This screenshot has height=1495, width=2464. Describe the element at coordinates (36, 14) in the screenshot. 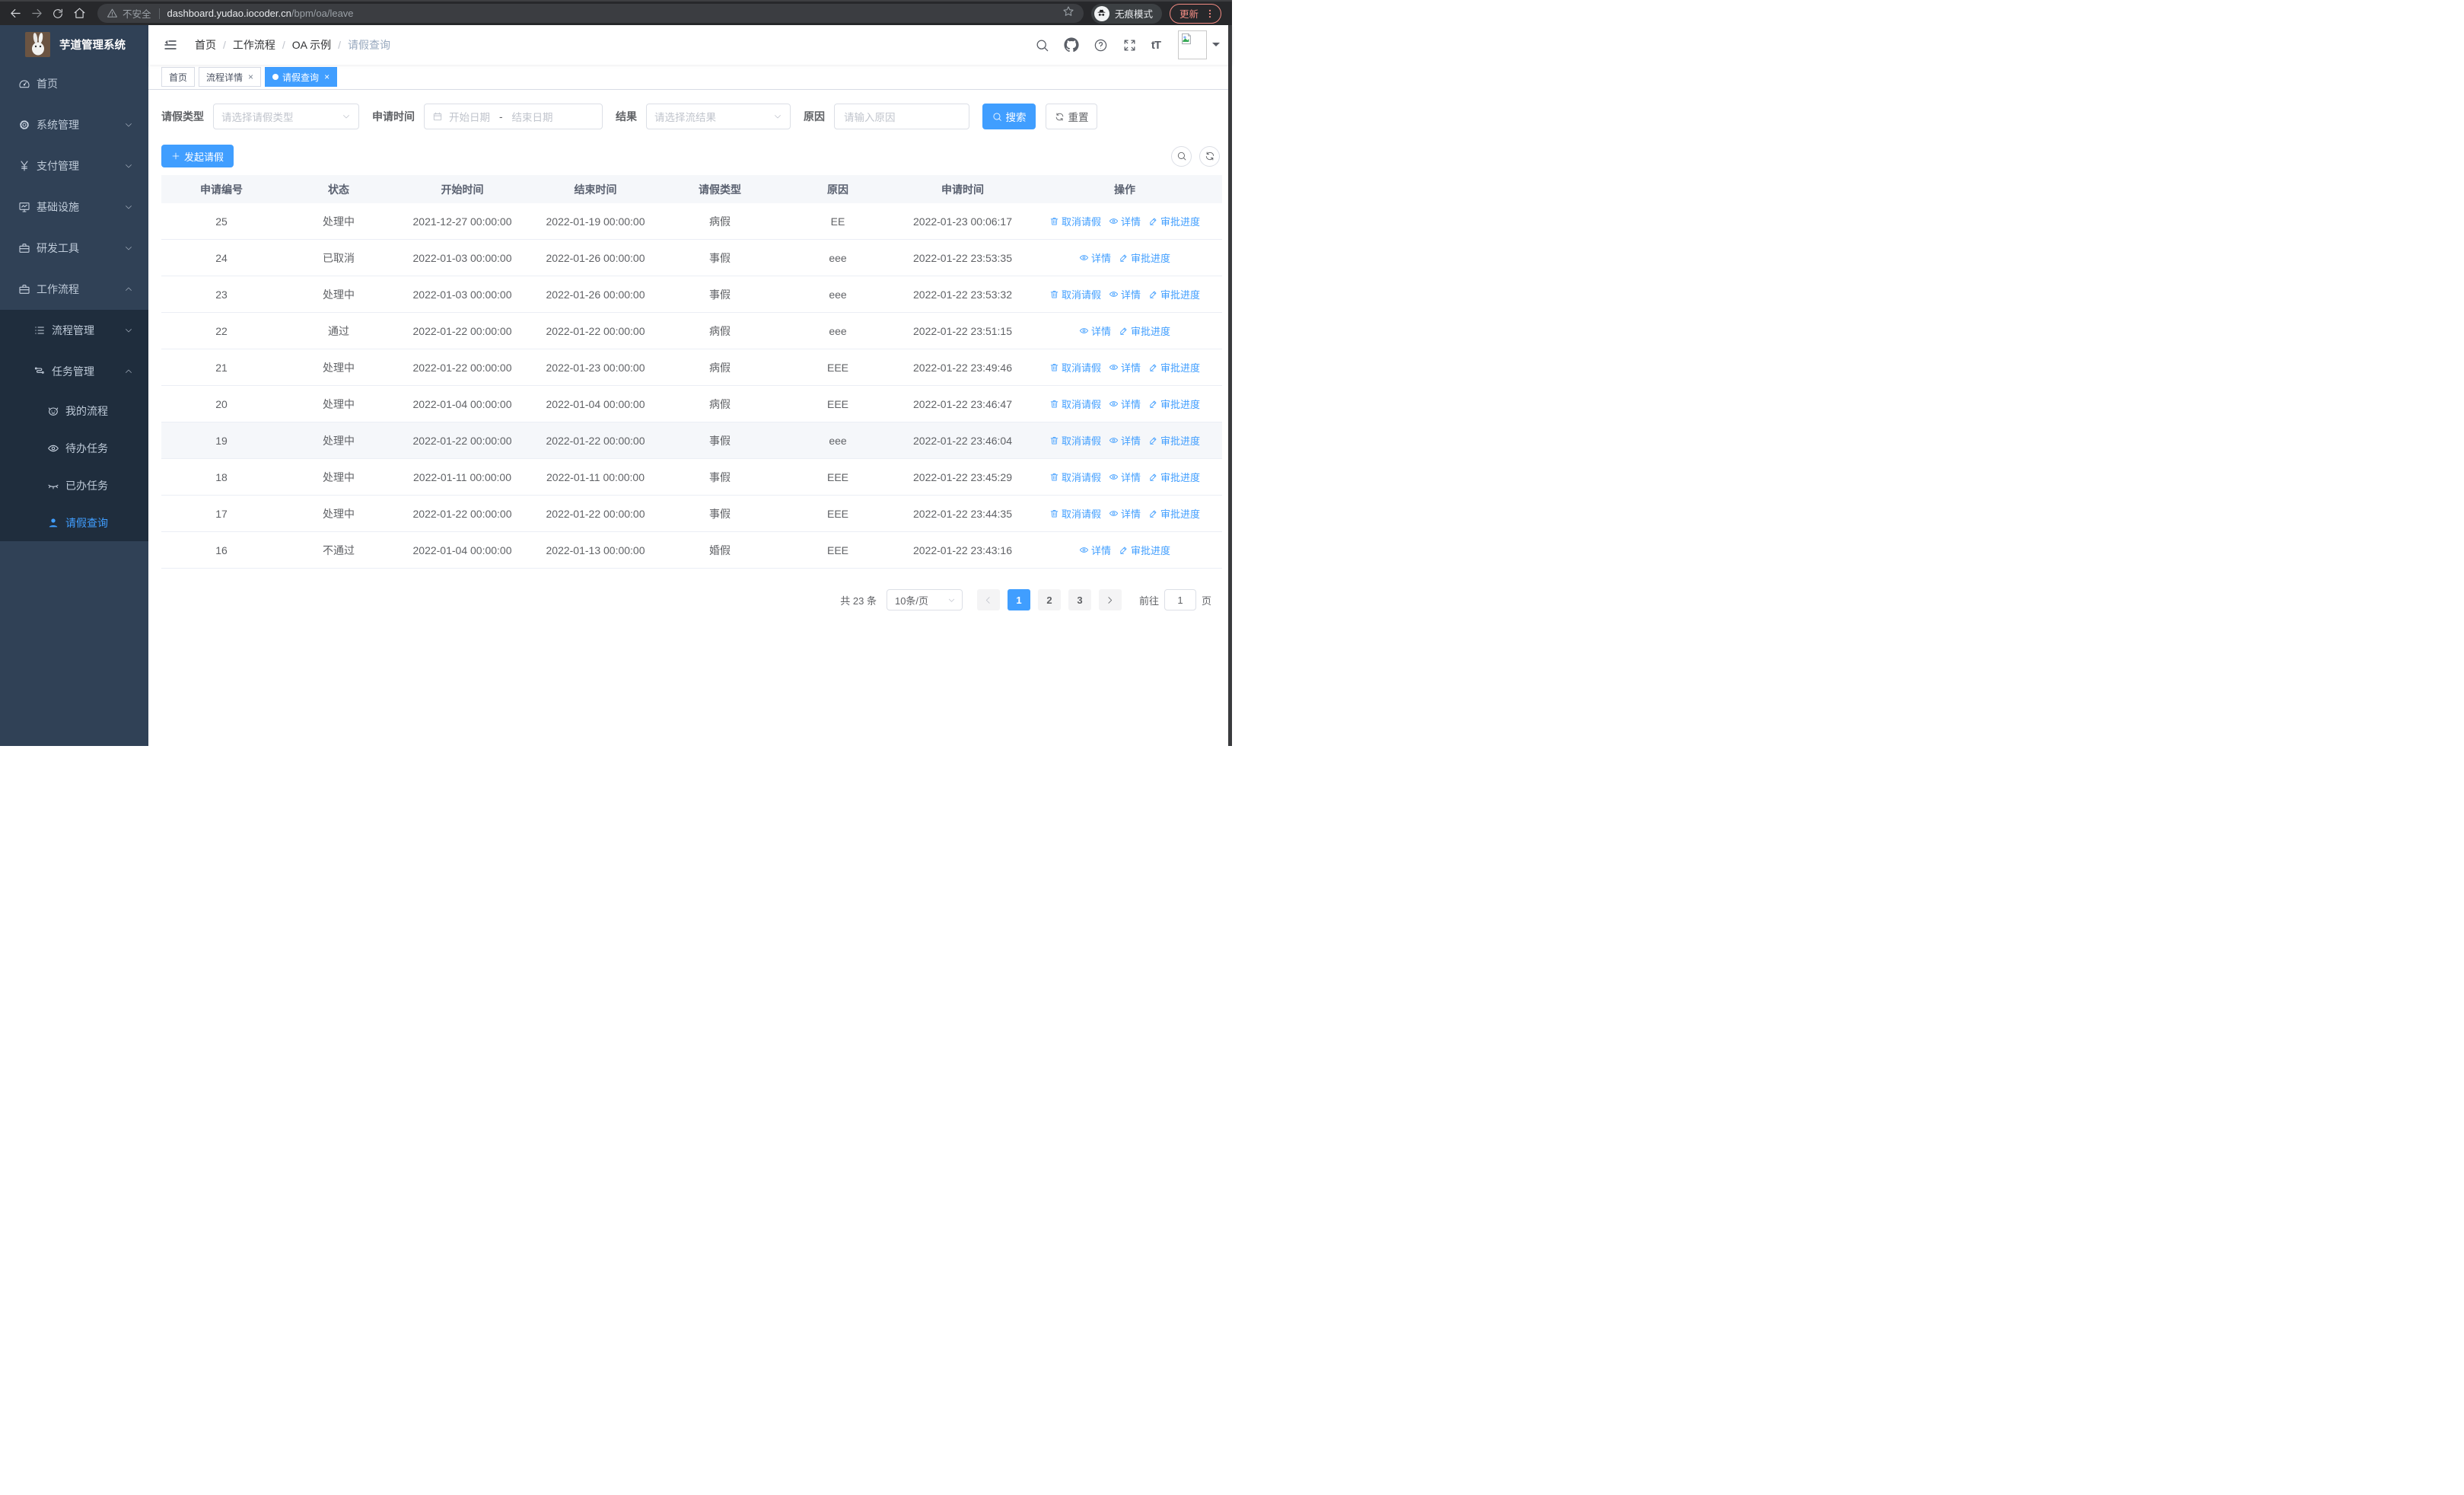

I see `browser-forward-button` at that location.